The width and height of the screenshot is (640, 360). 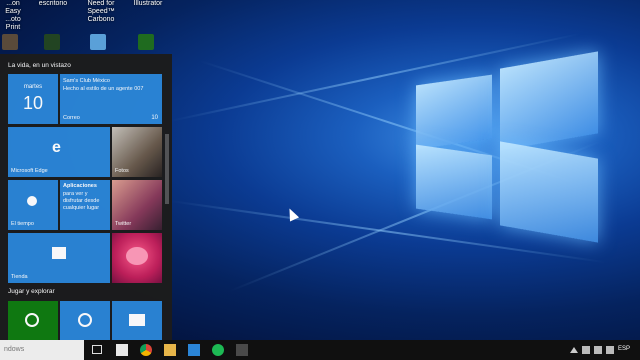 I want to click on apps-promo-line: disfrutar desde, so click(x=81, y=201).